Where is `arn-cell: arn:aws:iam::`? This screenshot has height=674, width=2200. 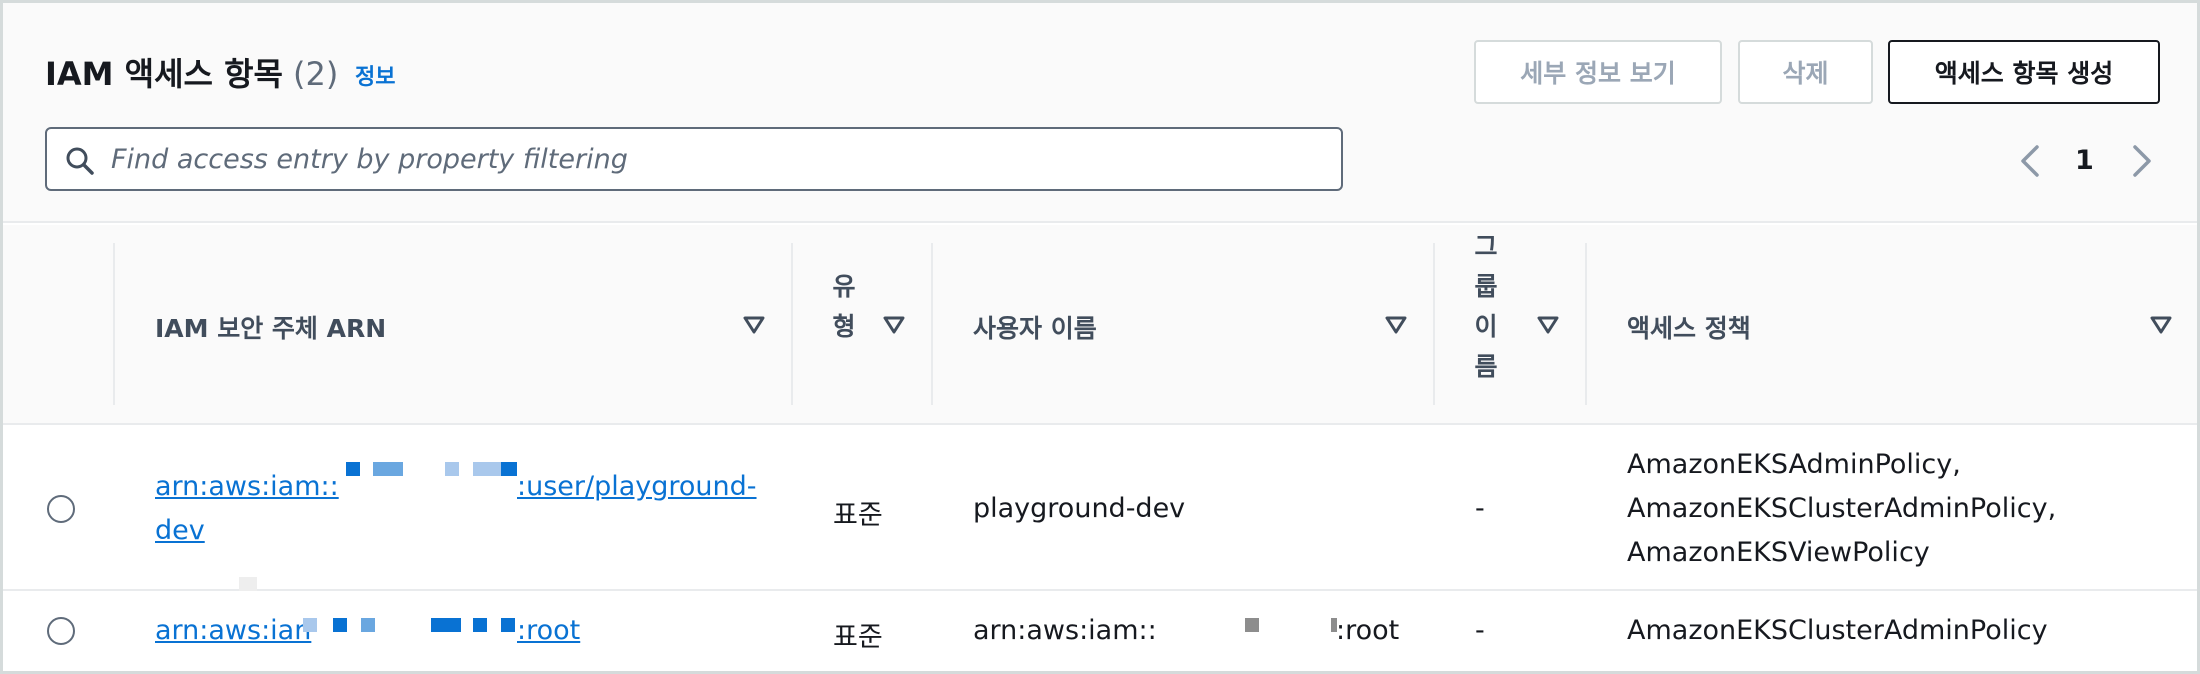 arn-cell: arn:aws:iam:: is located at coordinates (247, 487).